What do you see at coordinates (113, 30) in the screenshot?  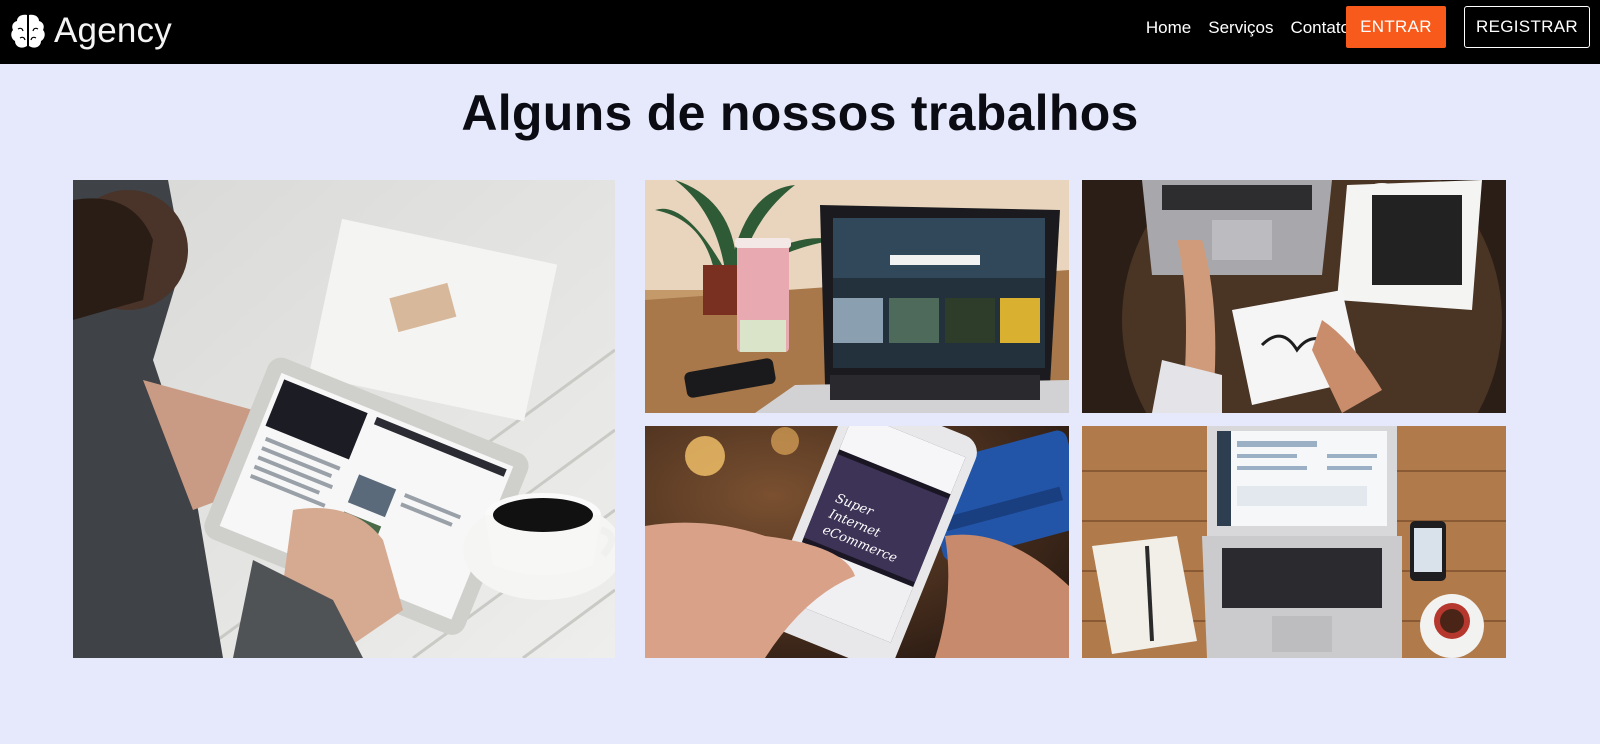 I see `brand-name: Agency` at bounding box center [113, 30].